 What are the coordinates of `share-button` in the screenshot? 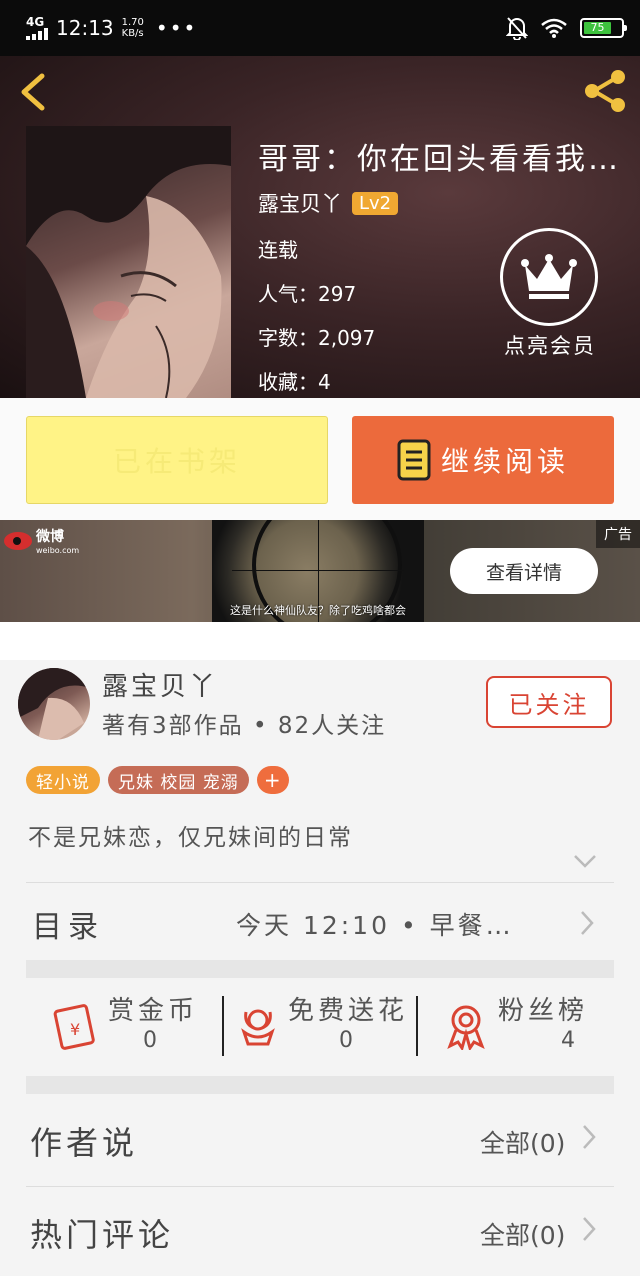 It's located at (605, 91).